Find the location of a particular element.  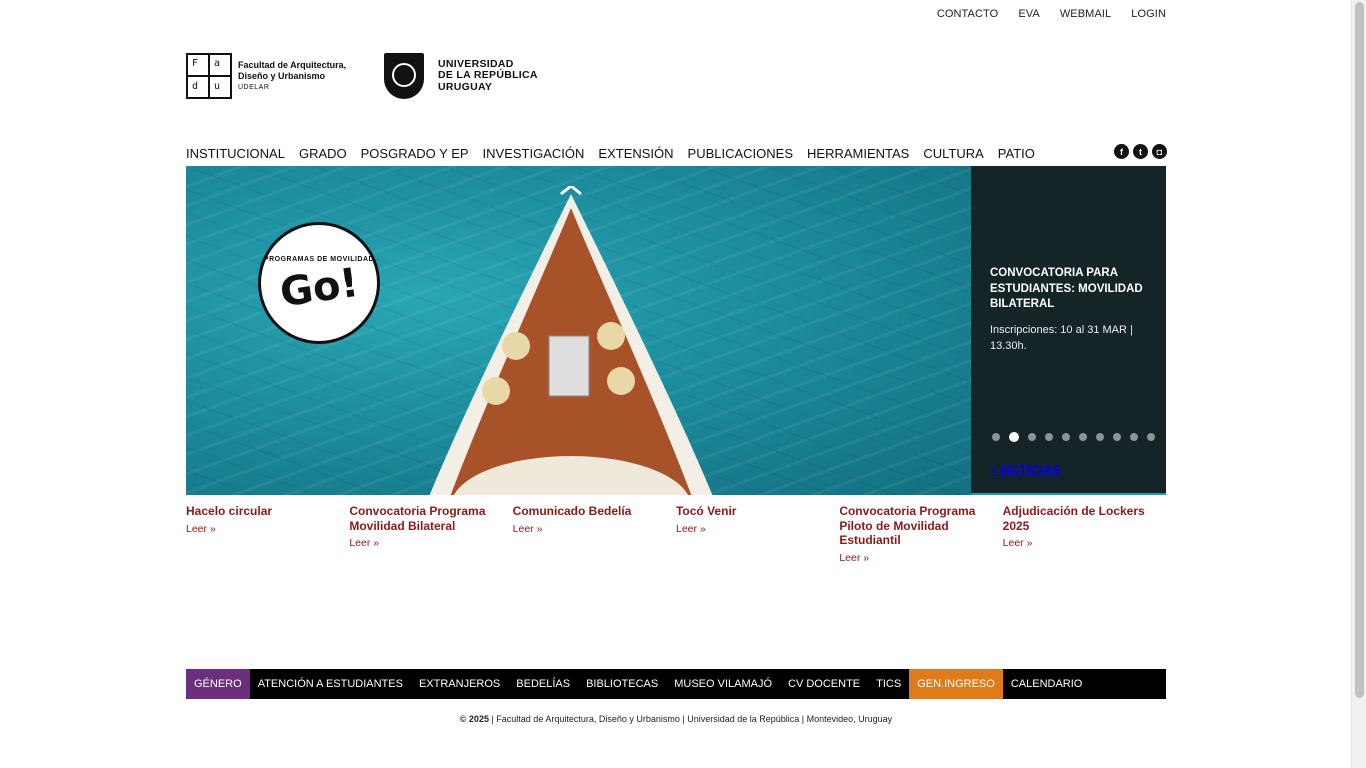

nav-grado: GRADO is located at coordinates (323, 153).